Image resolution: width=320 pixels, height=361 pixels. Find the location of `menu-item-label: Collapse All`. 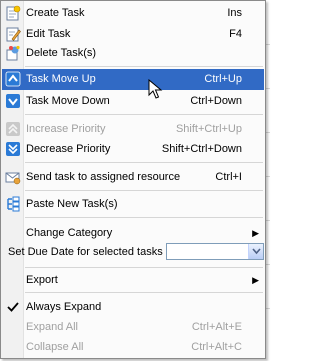

menu-item-label: Collapse All is located at coordinates (55, 347).